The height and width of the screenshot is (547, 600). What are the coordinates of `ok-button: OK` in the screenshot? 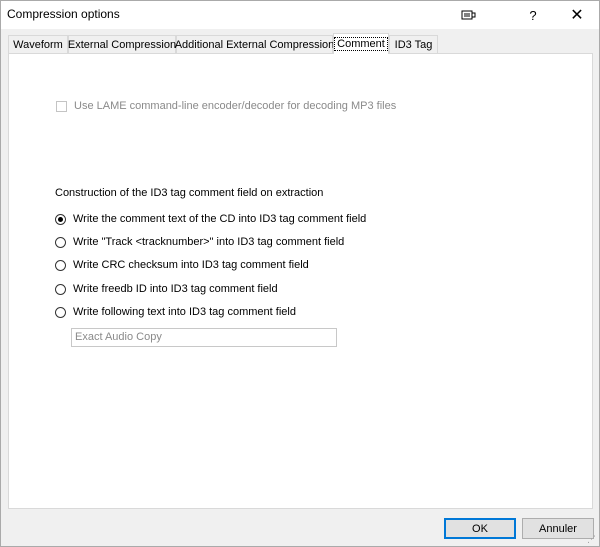 It's located at (480, 528).